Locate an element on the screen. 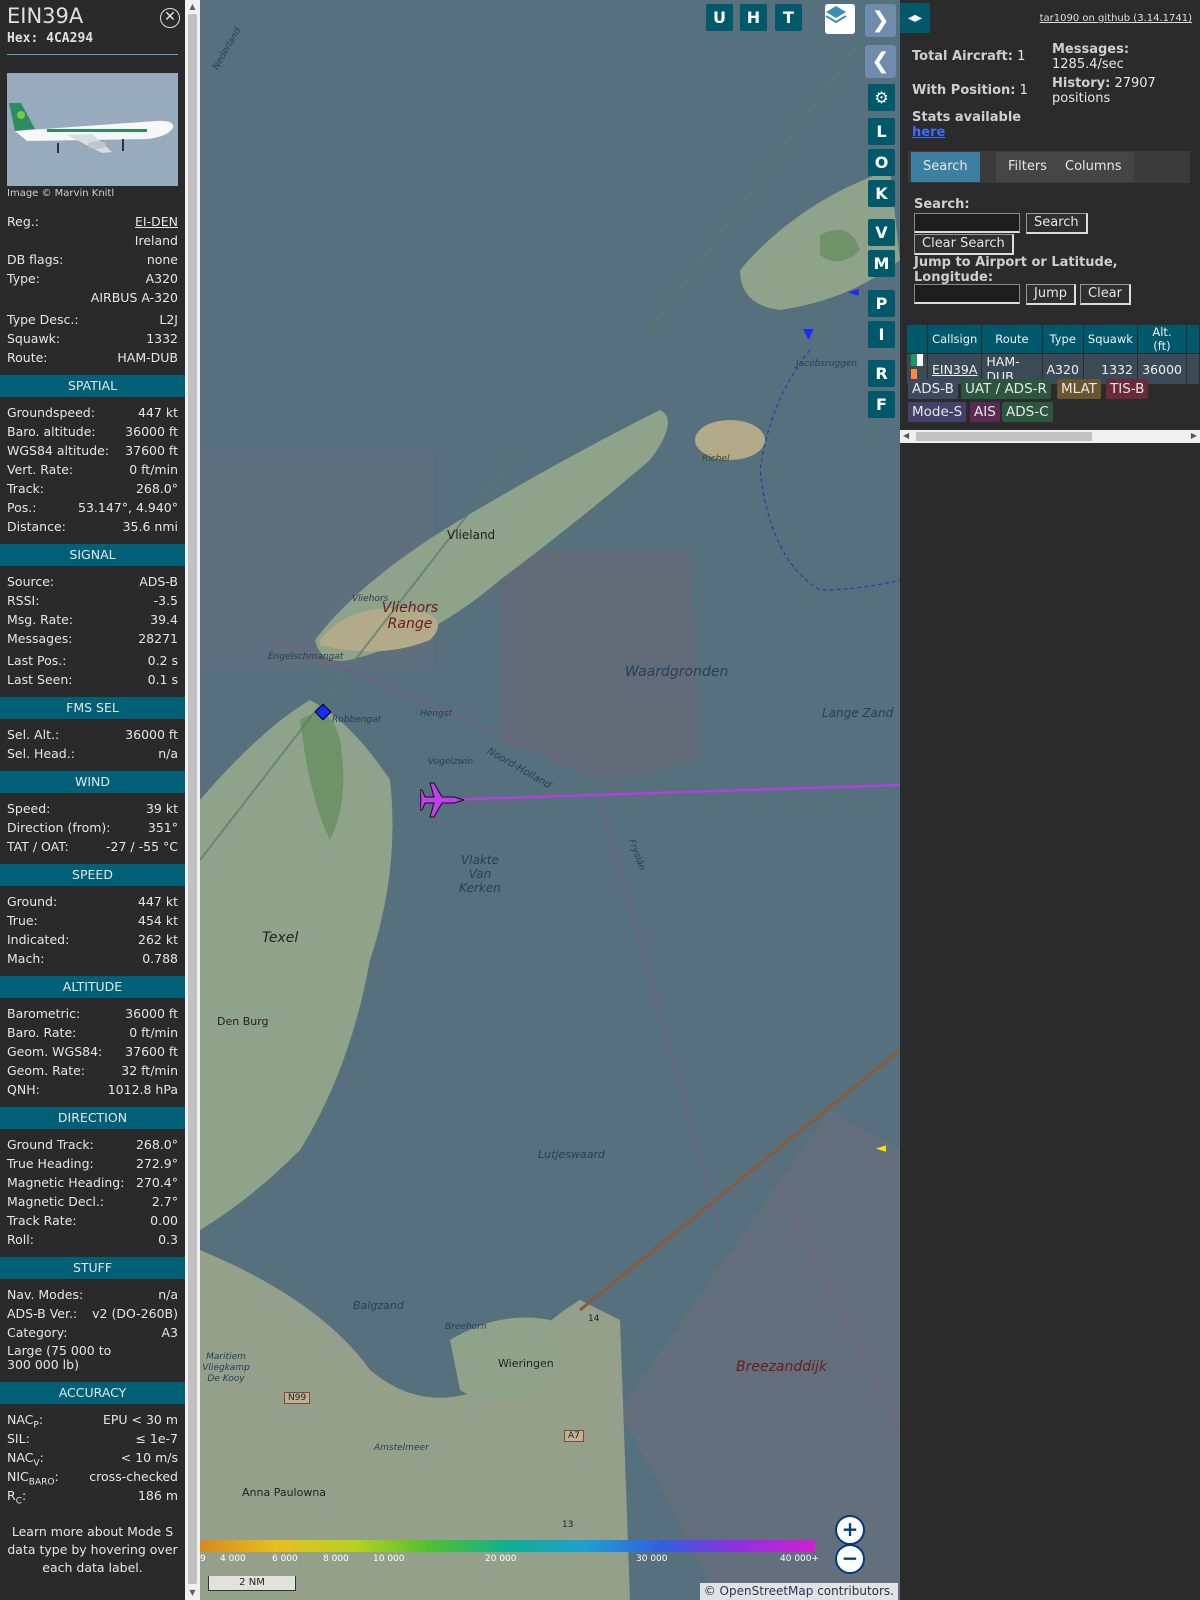 This screenshot has height=1600, width=1200. scroll-down-icon: ▼ is located at coordinates (192, 1592).